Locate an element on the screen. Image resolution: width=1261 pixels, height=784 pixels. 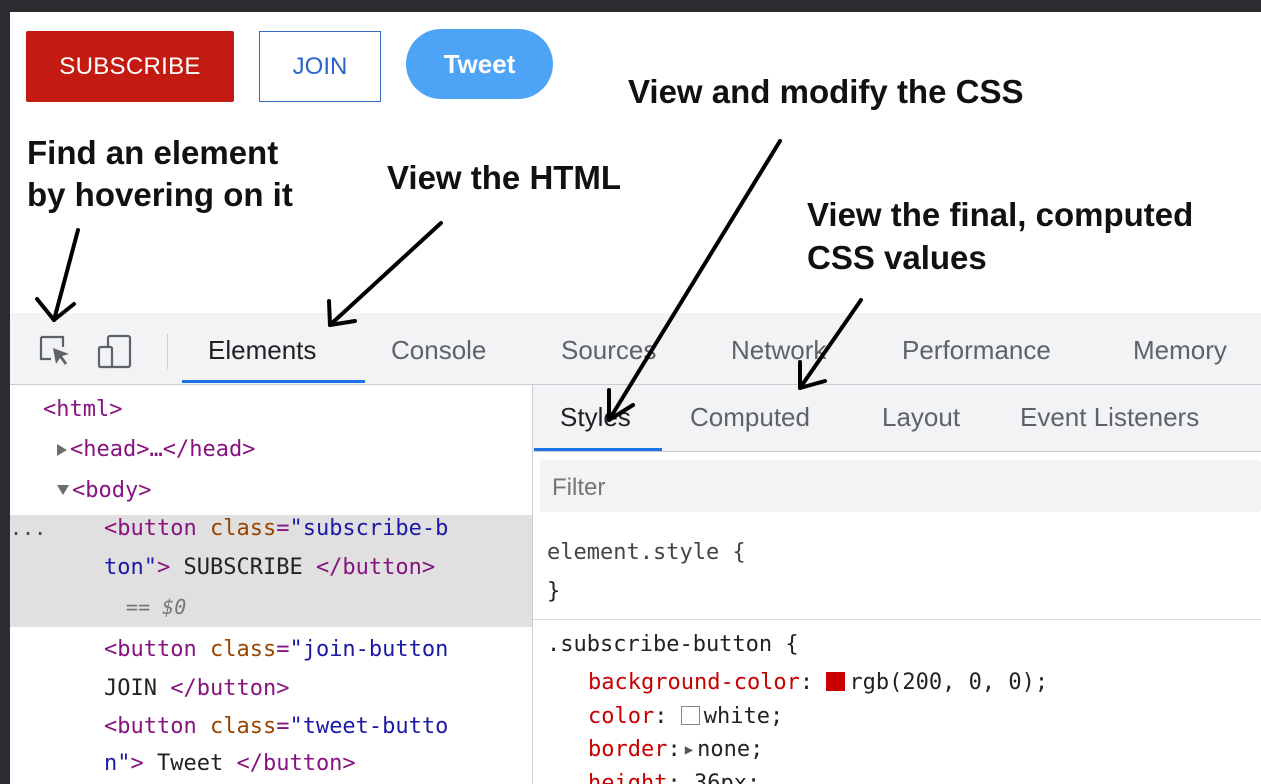
annotation-computed-line1: View the final, computed is located at coordinates (1000, 214).